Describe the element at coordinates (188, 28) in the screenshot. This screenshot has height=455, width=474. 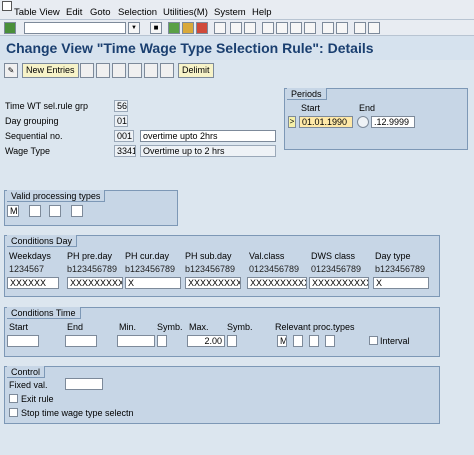
I see `exit-icon` at that location.